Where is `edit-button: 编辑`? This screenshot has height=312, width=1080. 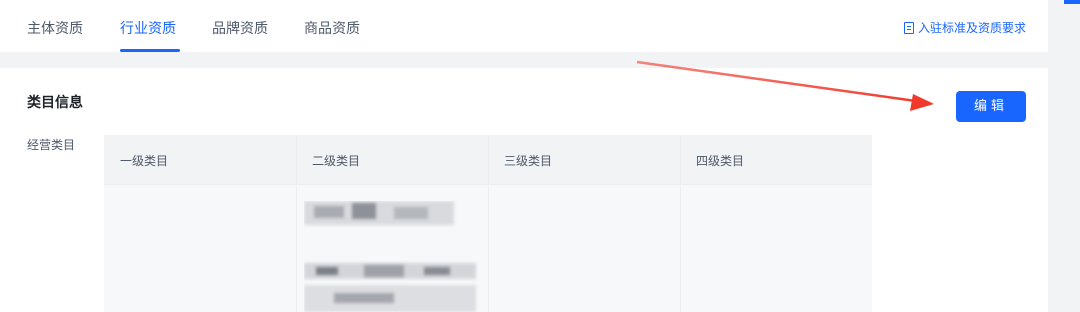
edit-button: 编辑 is located at coordinates (991, 106).